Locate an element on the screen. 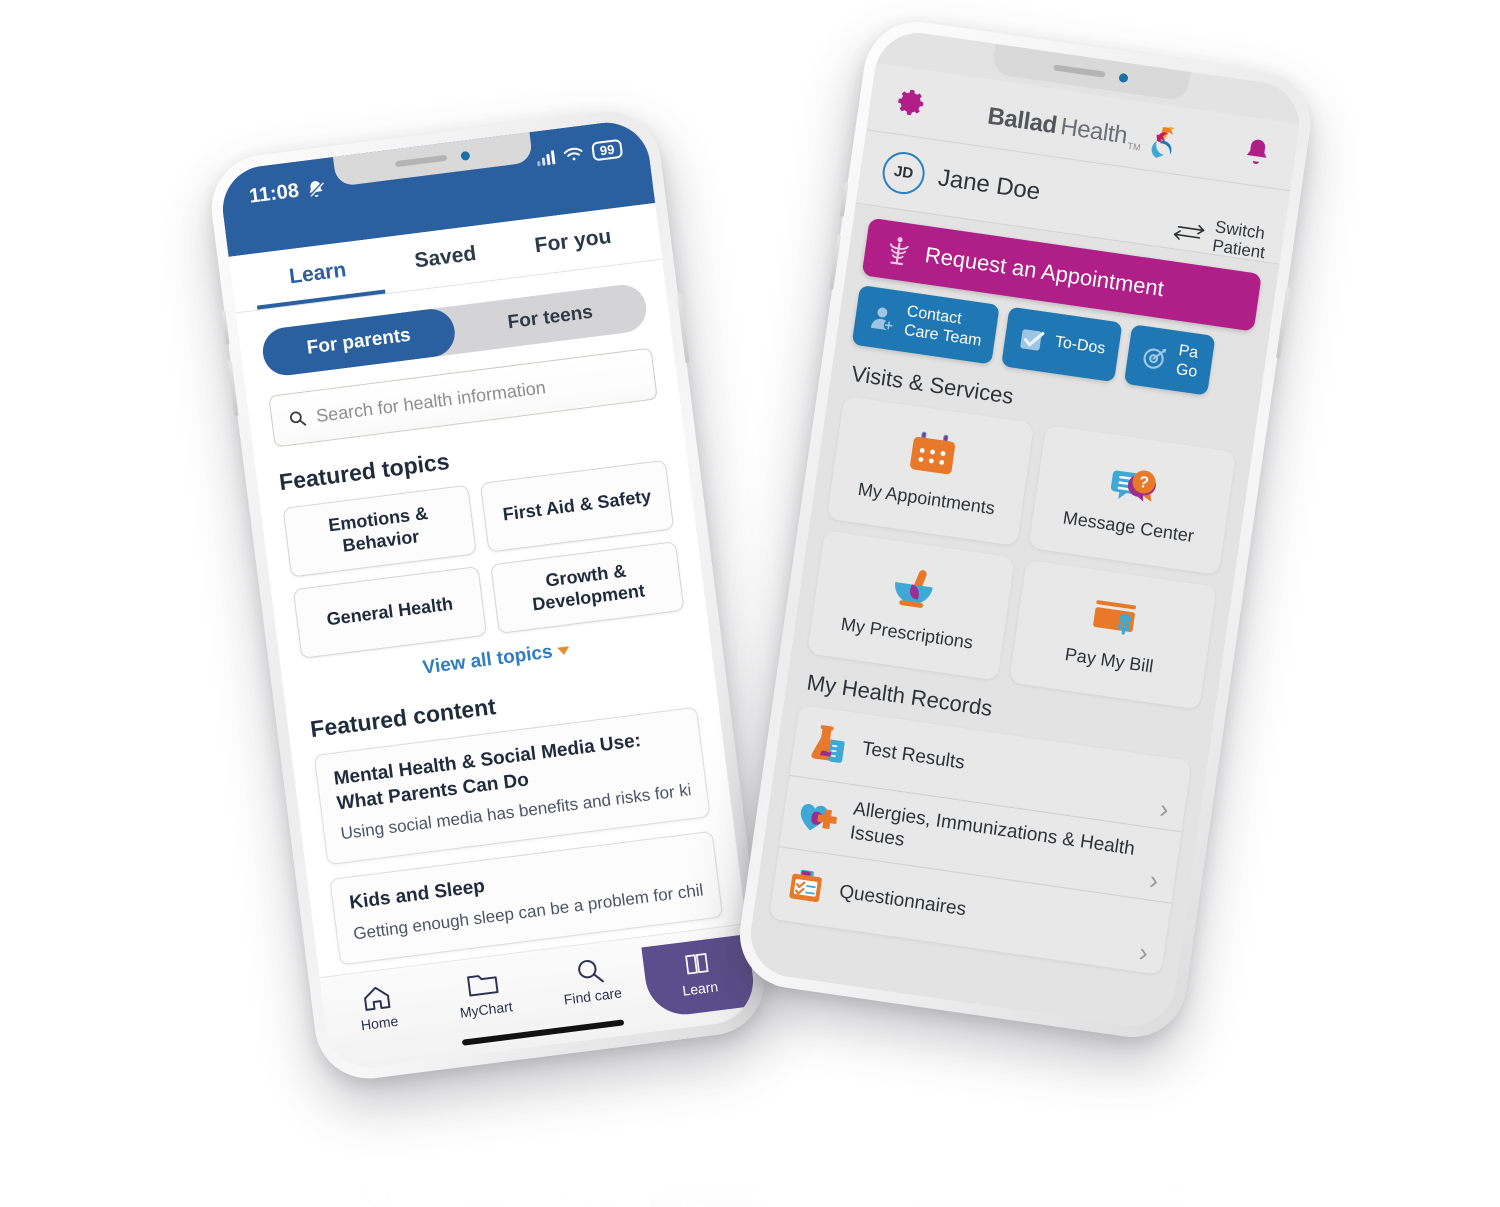  tile-label: Pay My Bill is located at coordinates (1109, 660).